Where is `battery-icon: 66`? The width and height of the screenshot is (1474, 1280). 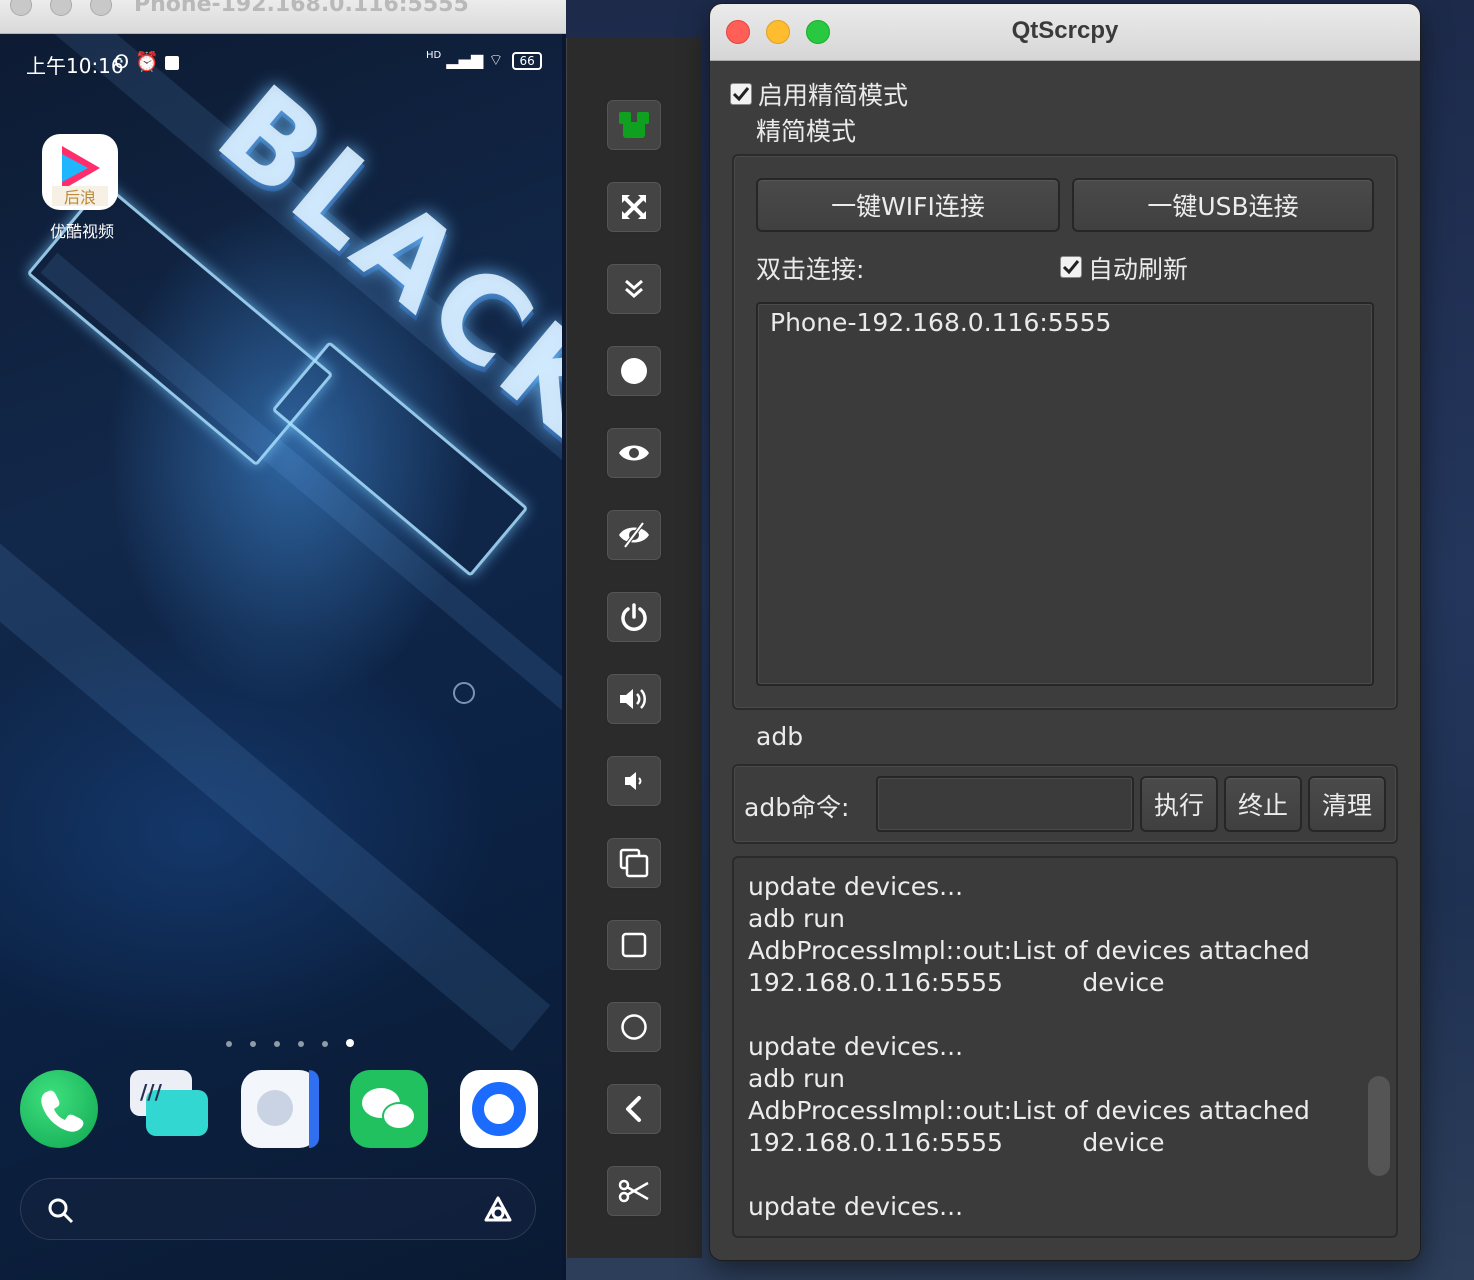 battery-icon: 66 is located at coordinates (527, 61).